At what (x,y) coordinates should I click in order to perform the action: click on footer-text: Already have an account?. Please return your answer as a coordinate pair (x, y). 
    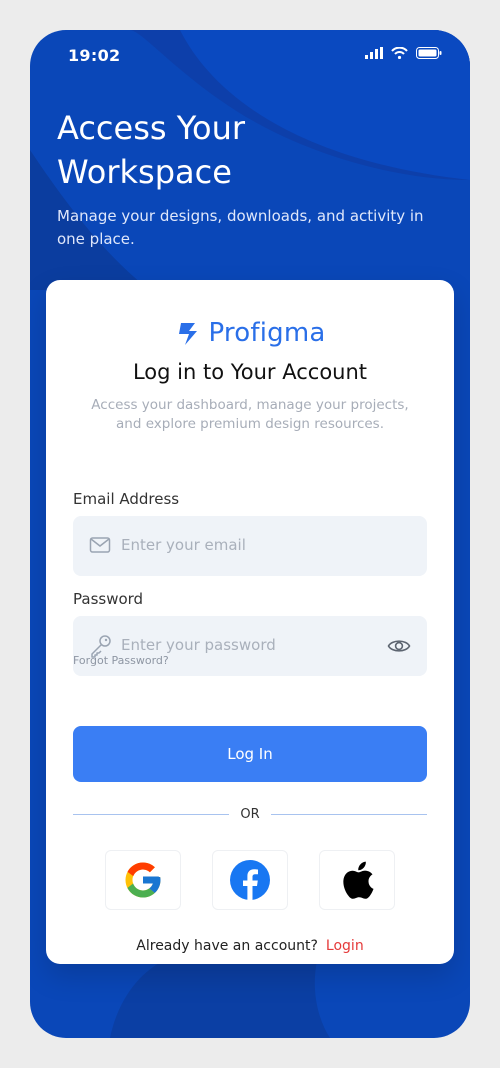
    Looking at the image, I should click on (227, 946).